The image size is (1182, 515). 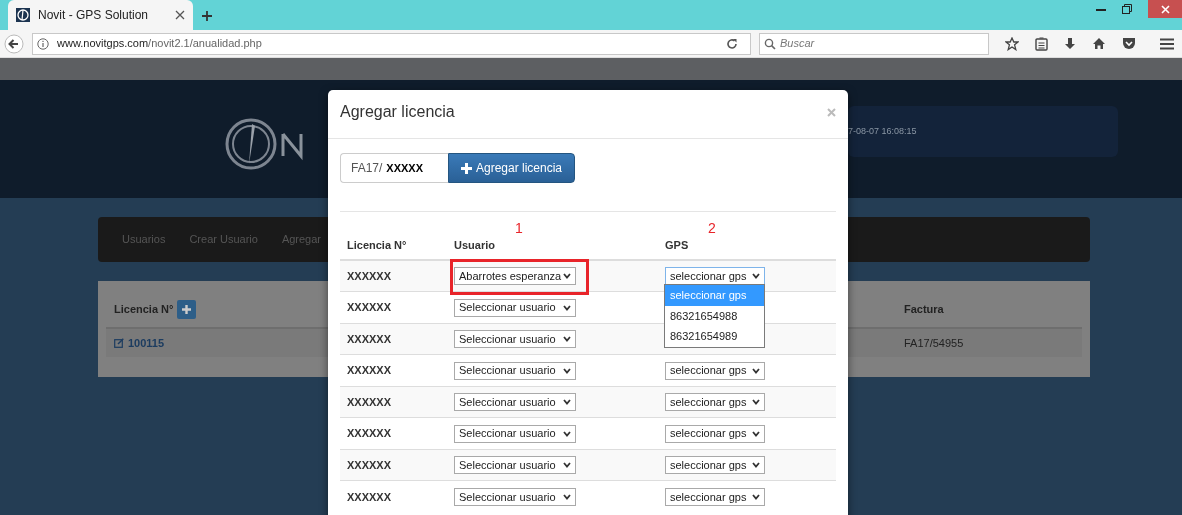 I want to click on table-cell-text: FA17/54955, so click(x=934, y=343).